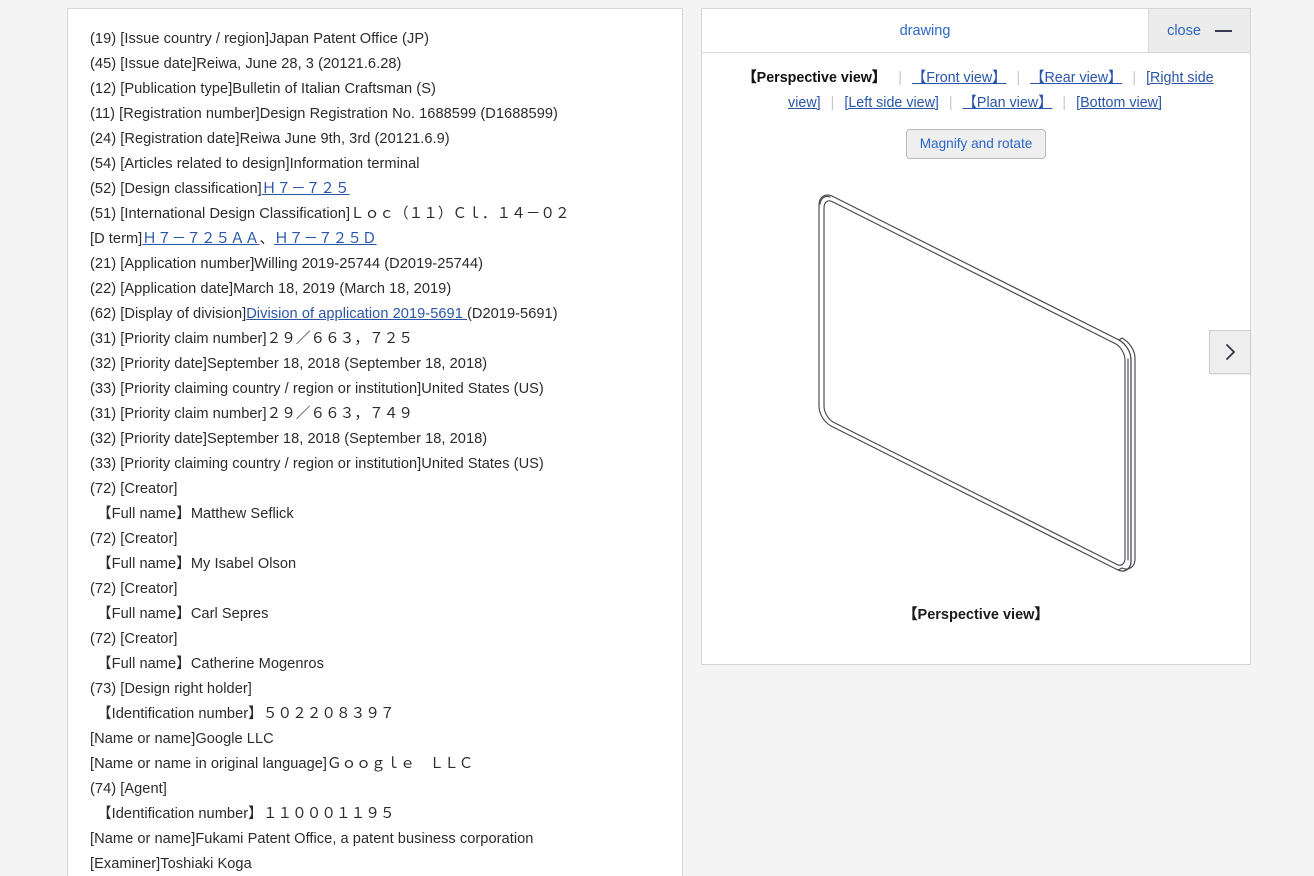 The height and width of the screenshot is (876, 1314). I want to click on drawing-panel-window-controls: close, so click(1199, 30).